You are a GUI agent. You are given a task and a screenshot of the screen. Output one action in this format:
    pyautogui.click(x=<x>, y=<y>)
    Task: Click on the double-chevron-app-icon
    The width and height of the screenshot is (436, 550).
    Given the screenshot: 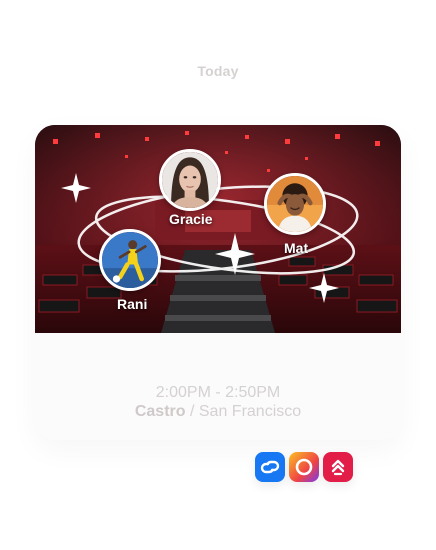 What is the action you would take?
    pyautogui.click(x=338, y=467)
    